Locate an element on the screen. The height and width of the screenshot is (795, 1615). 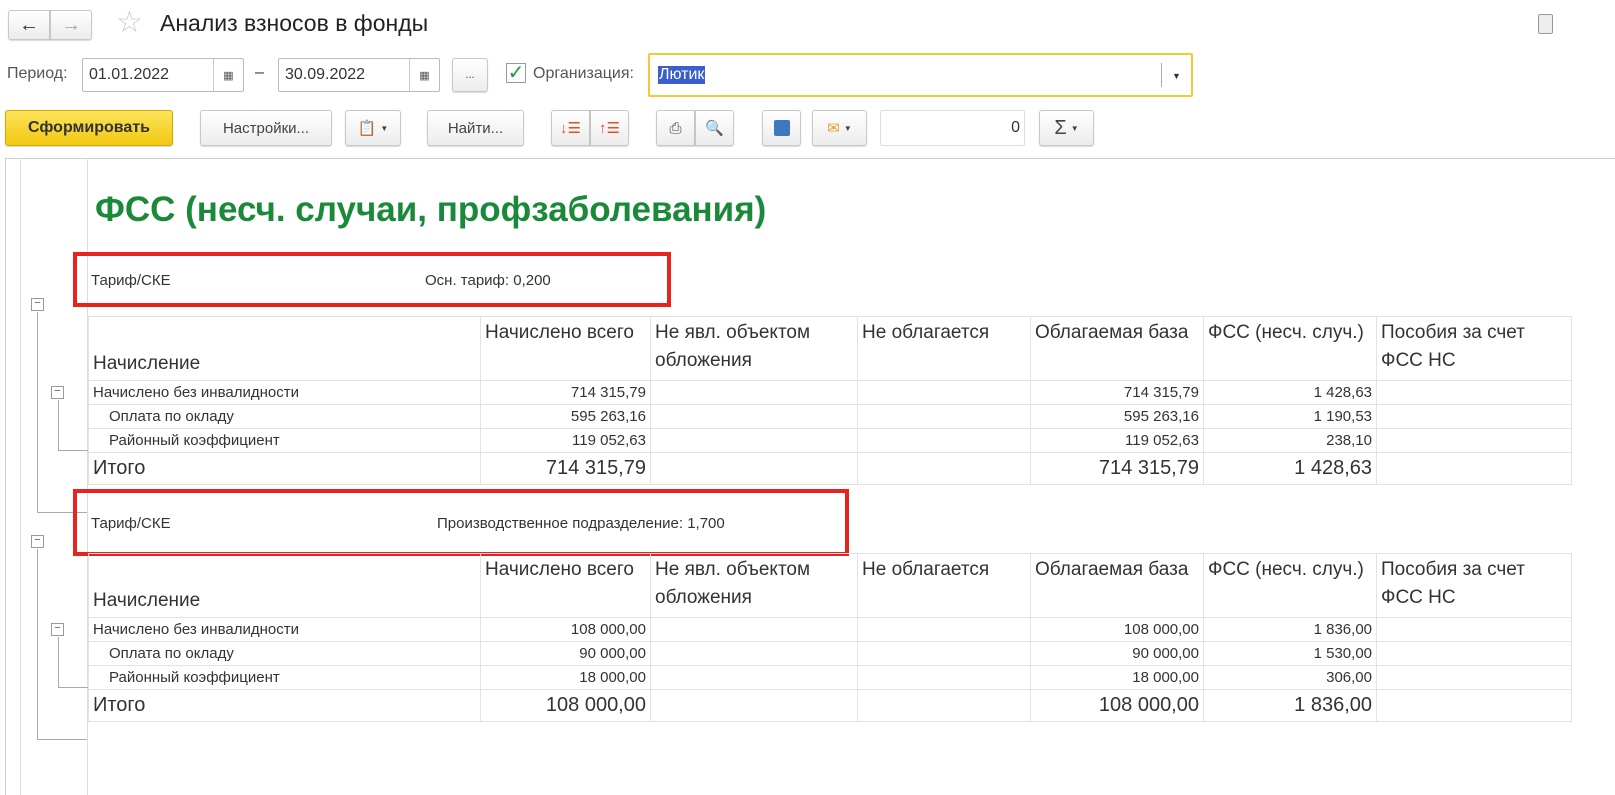
forward-button: → is located at coordinates (71, 25).